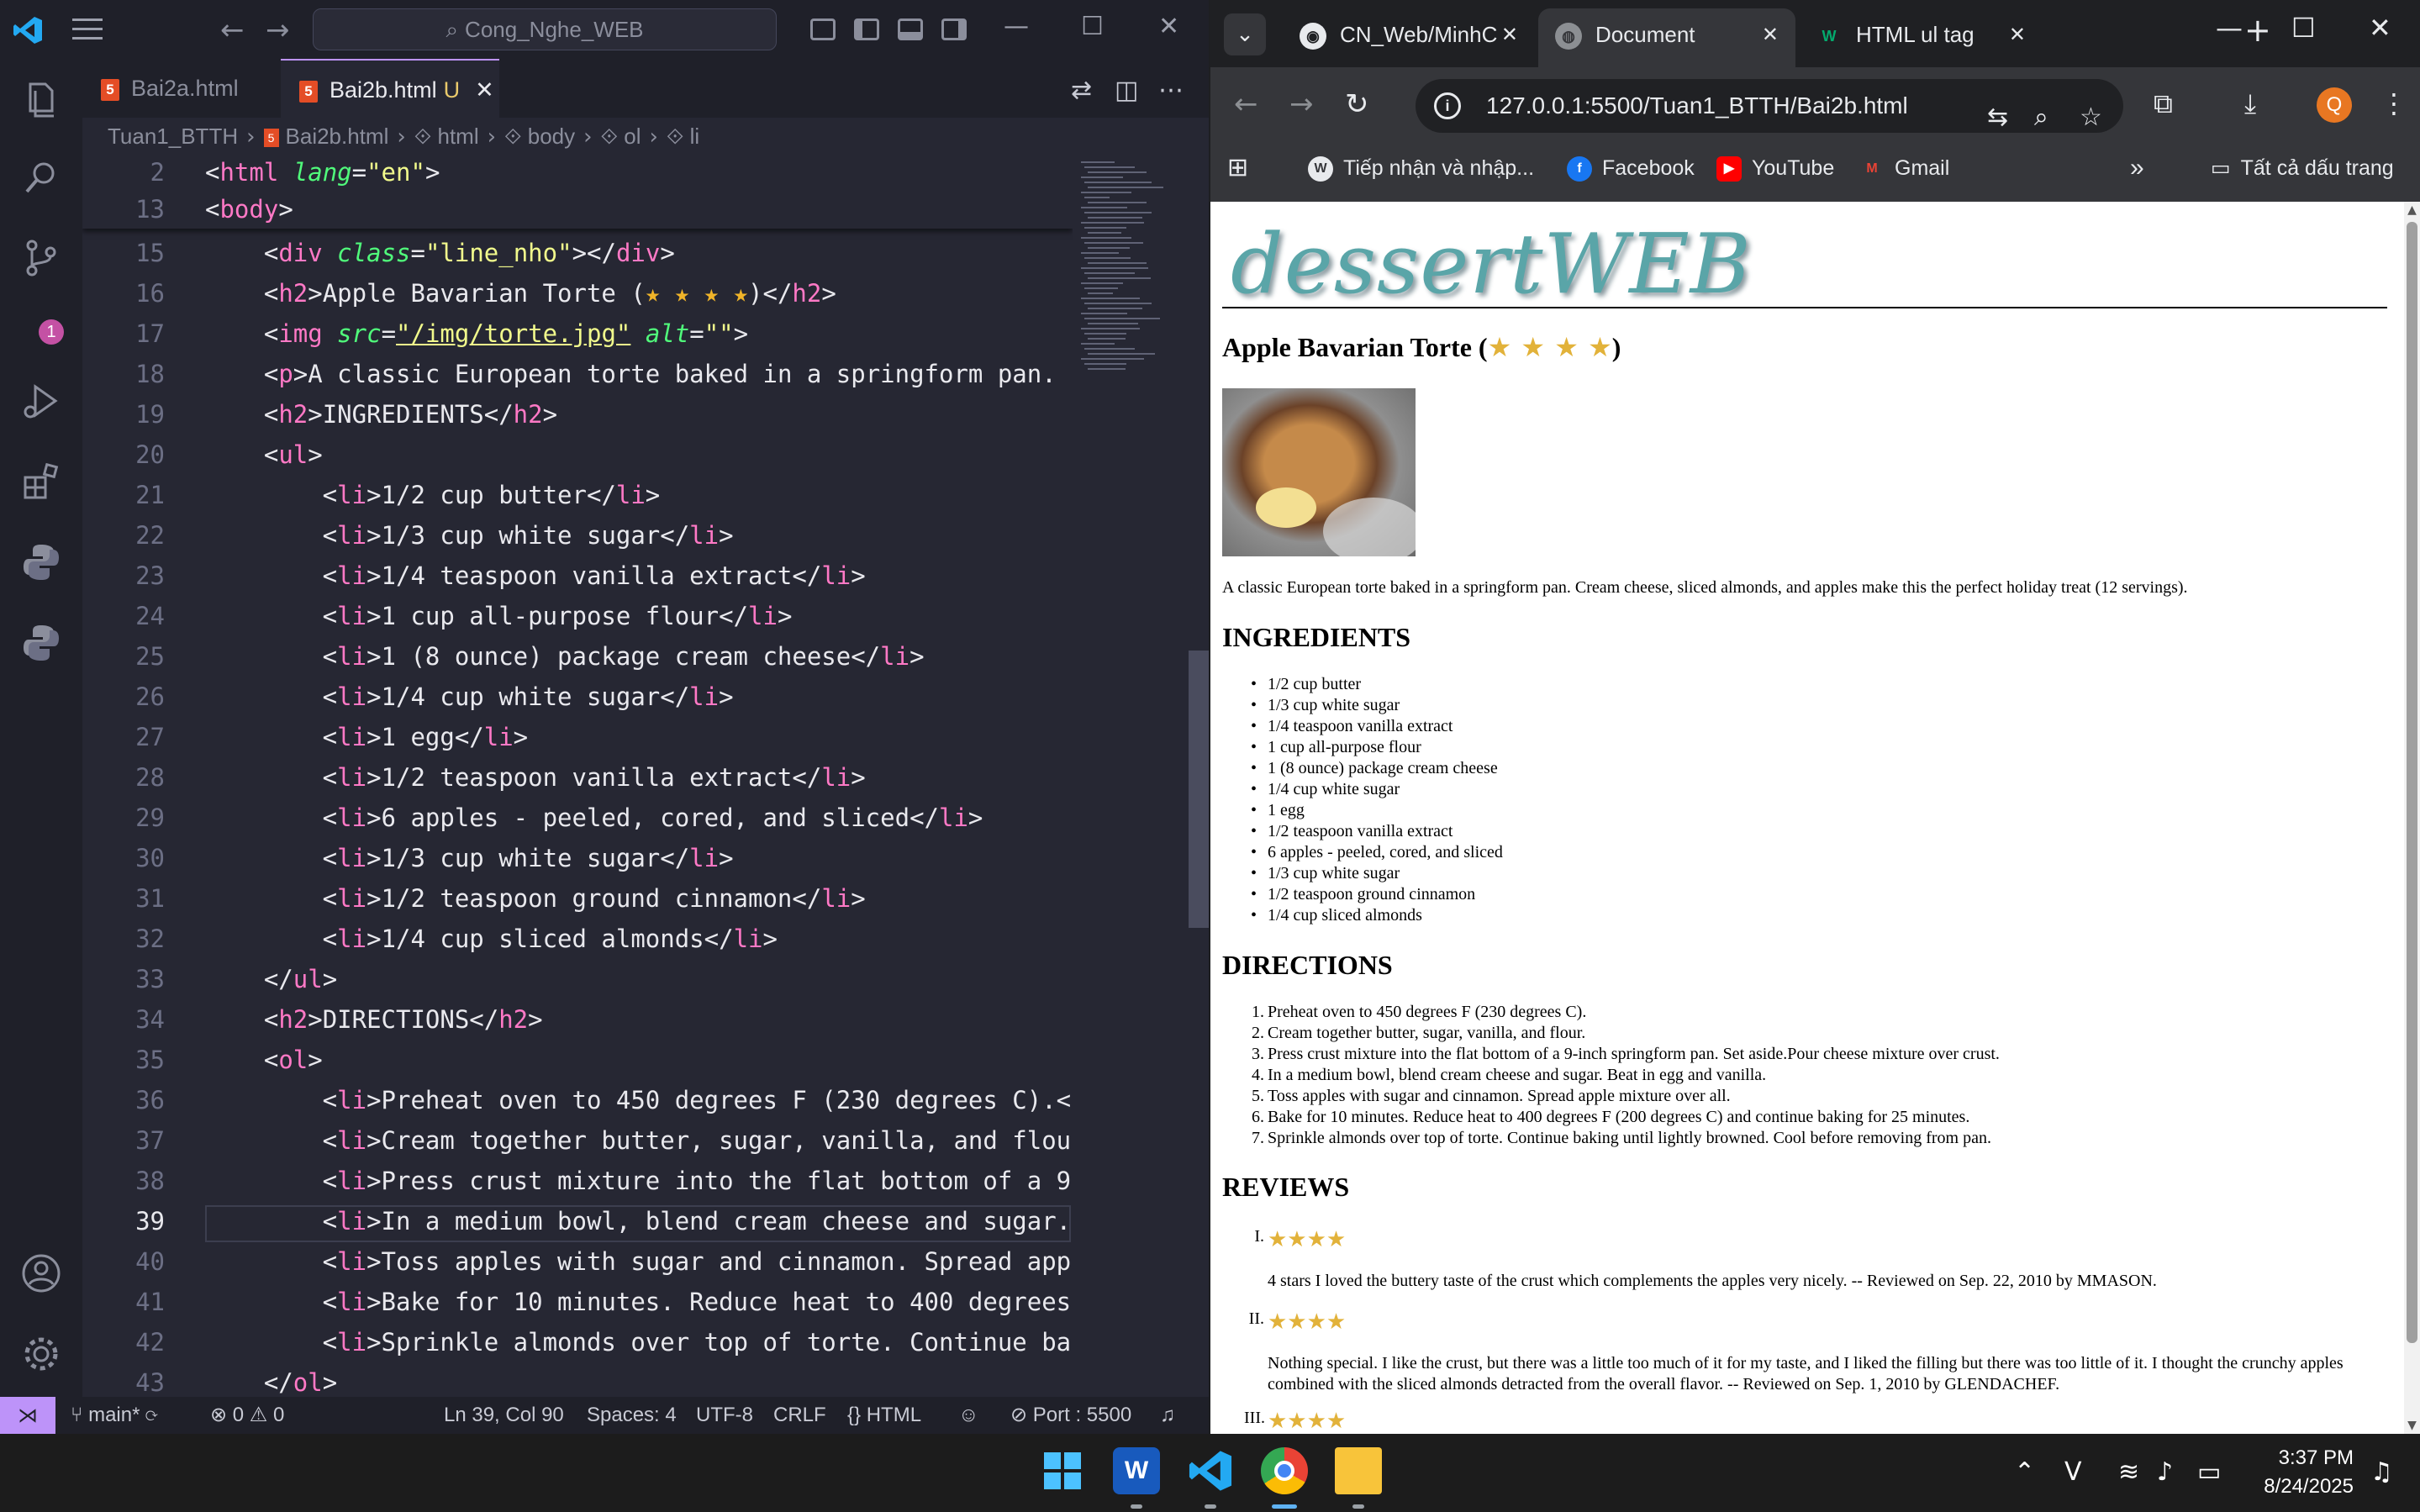  What do you see at coordinates (2303, 1473) in the screenshot?
I see `clock: 3:37 PM 8/24/2025` at bounding box center [2303, 1473].